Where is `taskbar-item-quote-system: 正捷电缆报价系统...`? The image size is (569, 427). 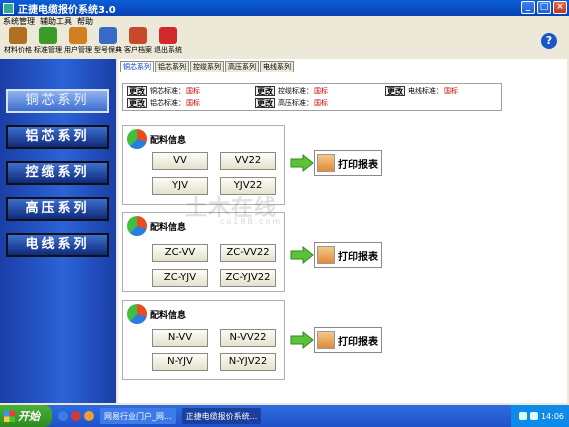
taskbar-item-quote-system: 正捷电缆报价系统... is located at coordinates (221, 416).